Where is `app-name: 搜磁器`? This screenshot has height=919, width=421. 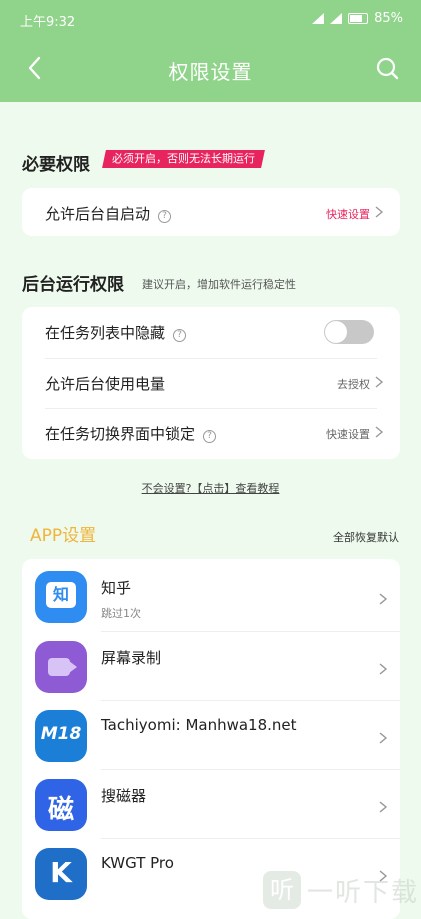
app-name: 搜磁器 is located at coordinates (124, 796).